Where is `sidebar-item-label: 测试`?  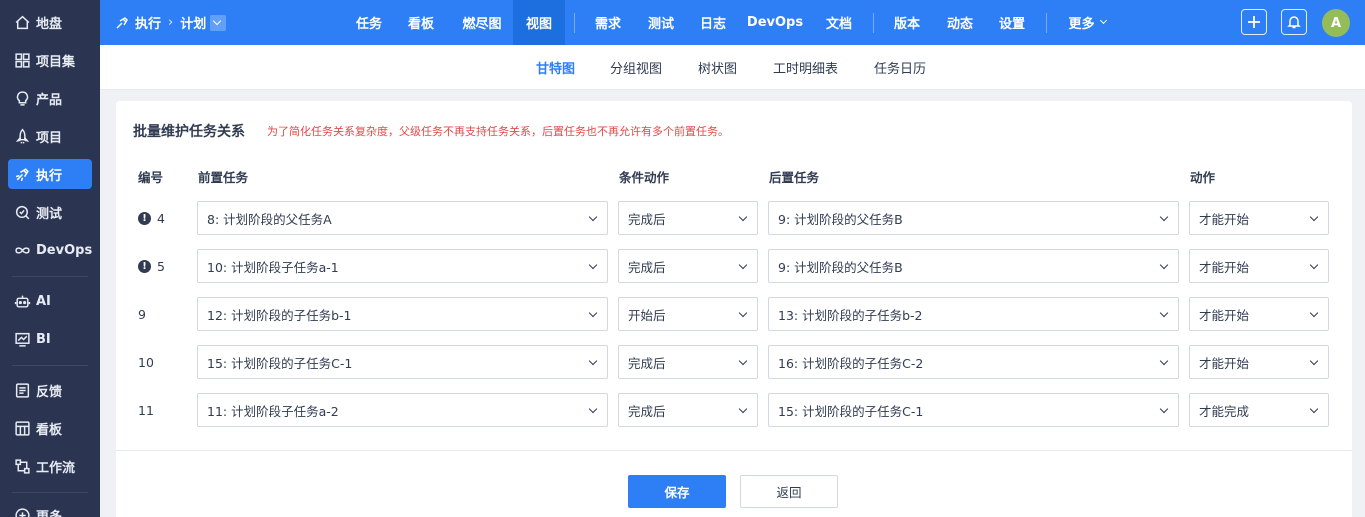 sidebar-item-label: 测试 is located at coordinates (49, 214).